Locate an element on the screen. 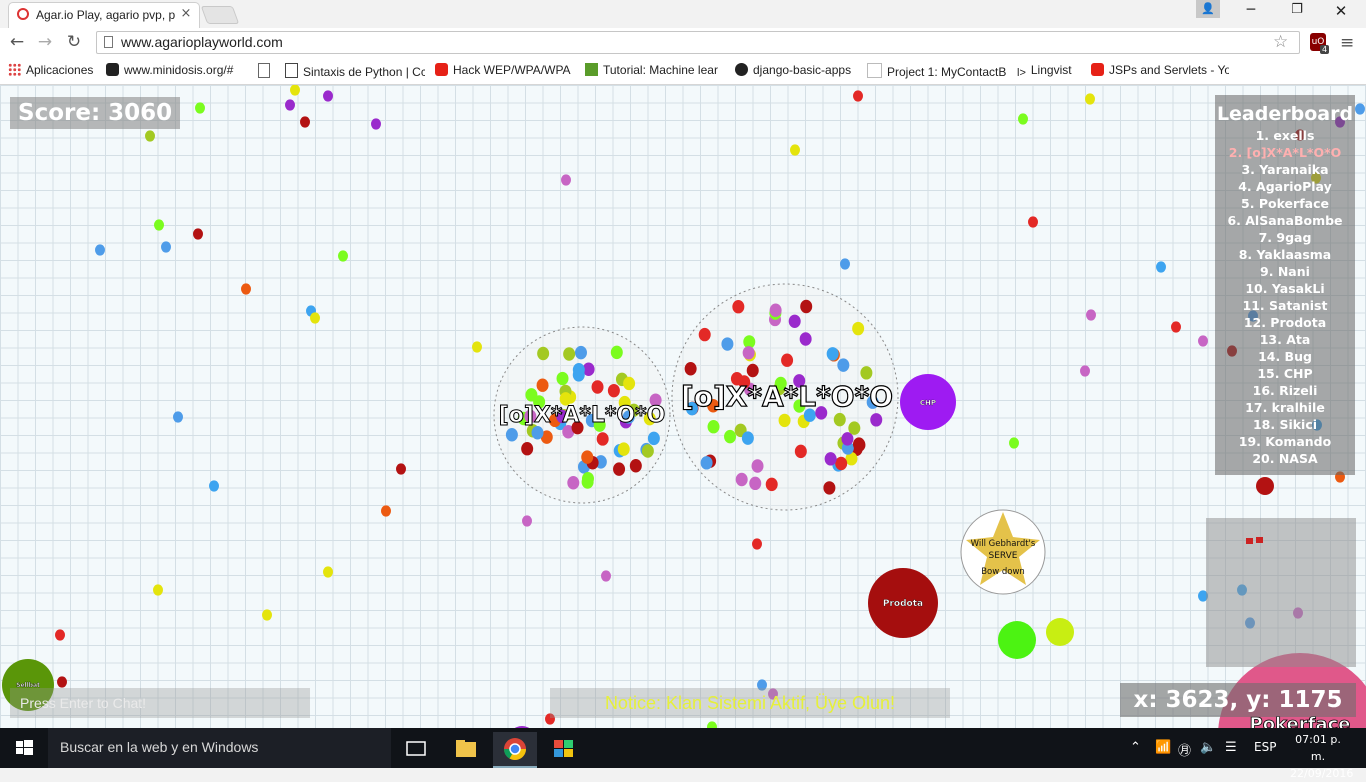 This screenshot has height=782, width=1366. leaderboard-entry: 4. AgarioPlay is located at coordinates (1285, 186).